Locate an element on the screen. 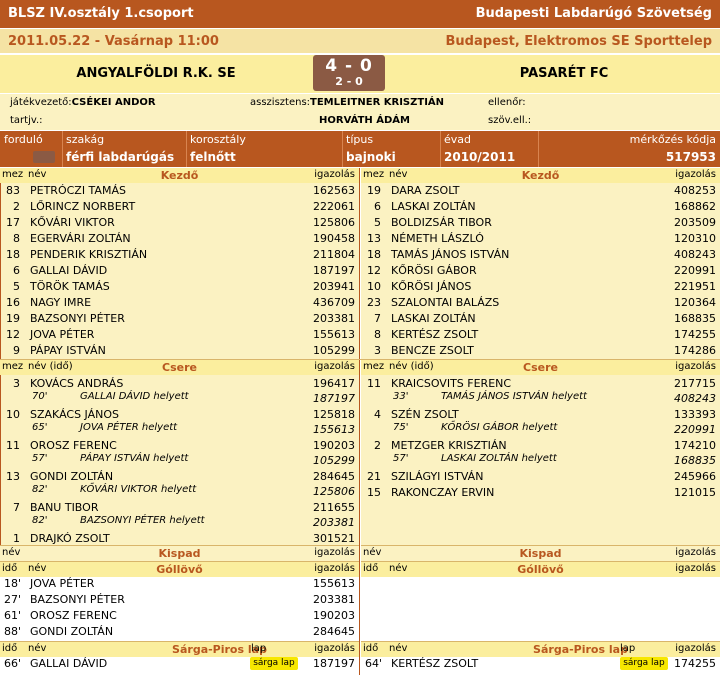  license-number: 190203 is located at coordinates (334, 445).